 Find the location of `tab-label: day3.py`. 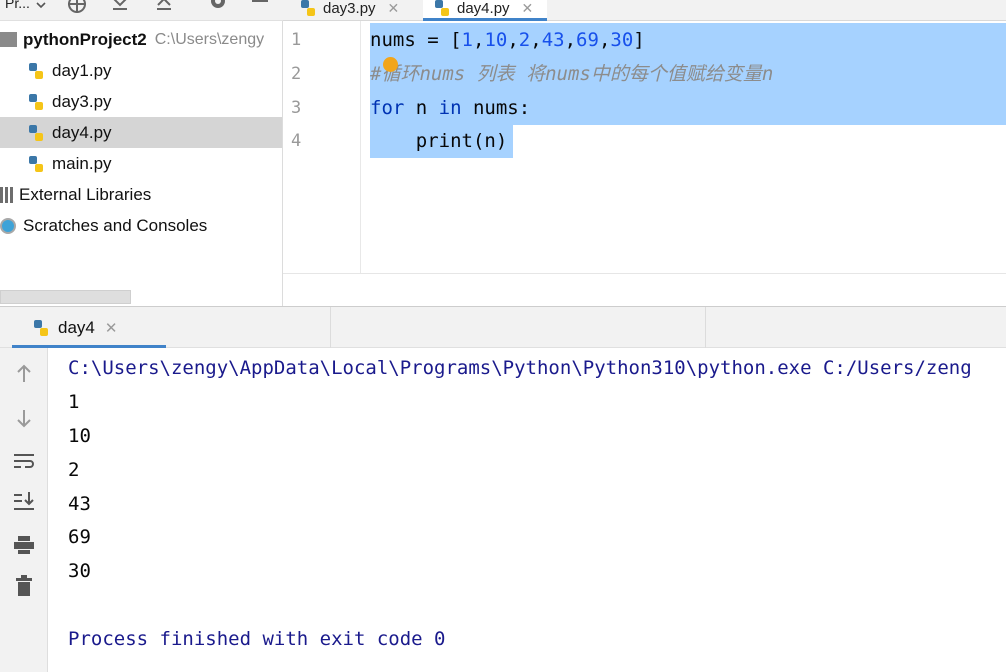

tab-label: day3.py is located at coordinates (349, 8).